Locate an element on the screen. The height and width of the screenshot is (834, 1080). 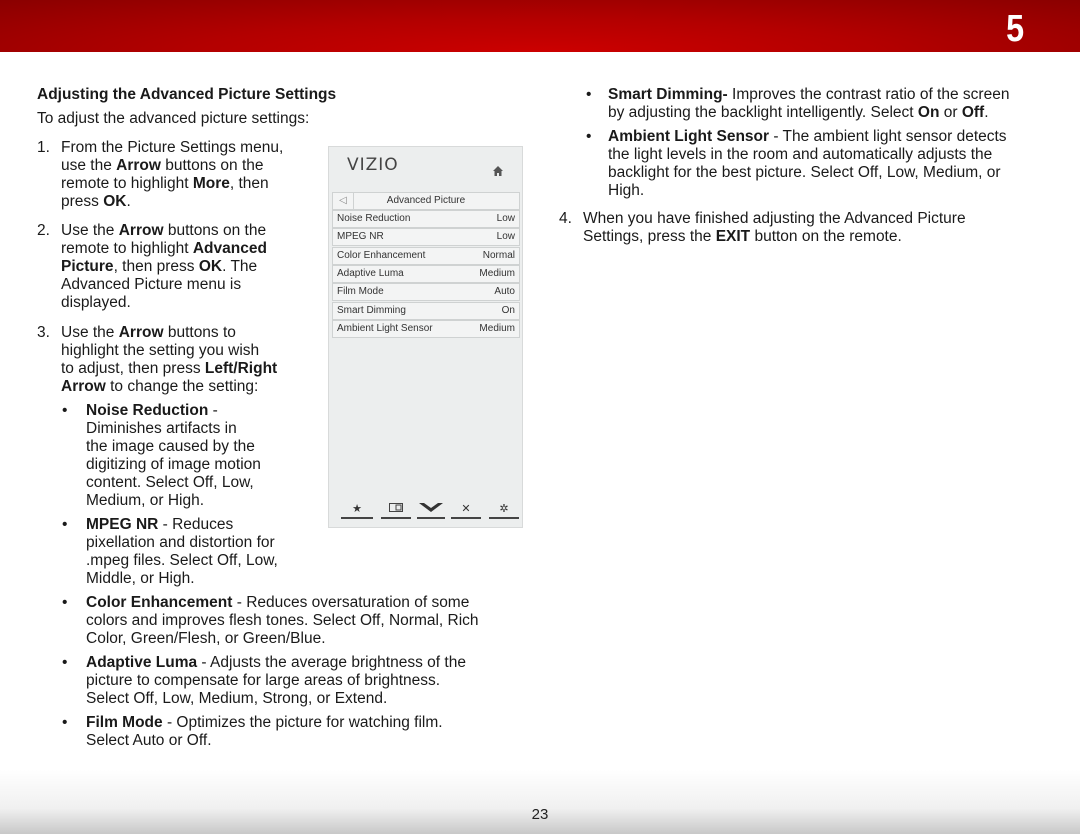
bold-term: MPEG NR is located at coordinates (122, 524).